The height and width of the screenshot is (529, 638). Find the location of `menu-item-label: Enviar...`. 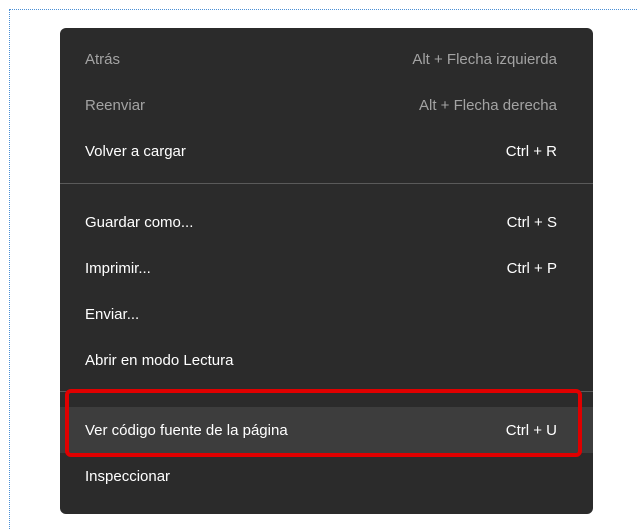

menu-item-label: Enviar... is located at coordinates (112, 314).